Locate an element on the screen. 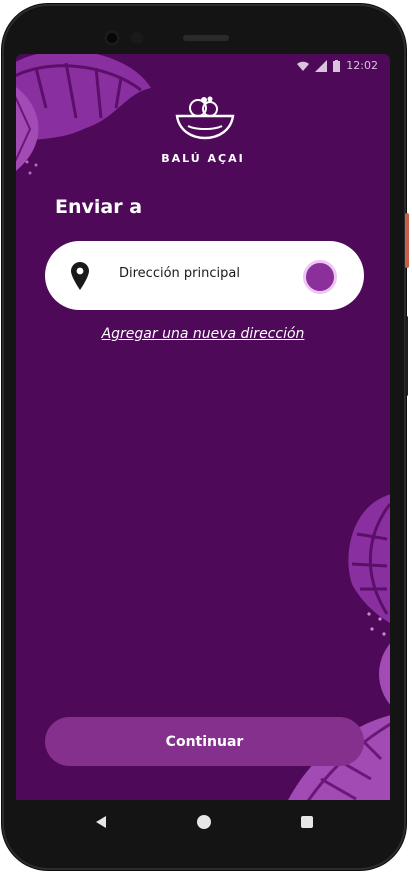 Image resolution: width=412 pixels, height=875 pixels. continue-button-label: Continuar is located at coordinates (204, 741).